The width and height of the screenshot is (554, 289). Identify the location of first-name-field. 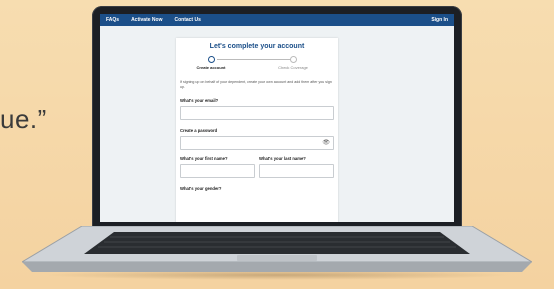
(217, 171).